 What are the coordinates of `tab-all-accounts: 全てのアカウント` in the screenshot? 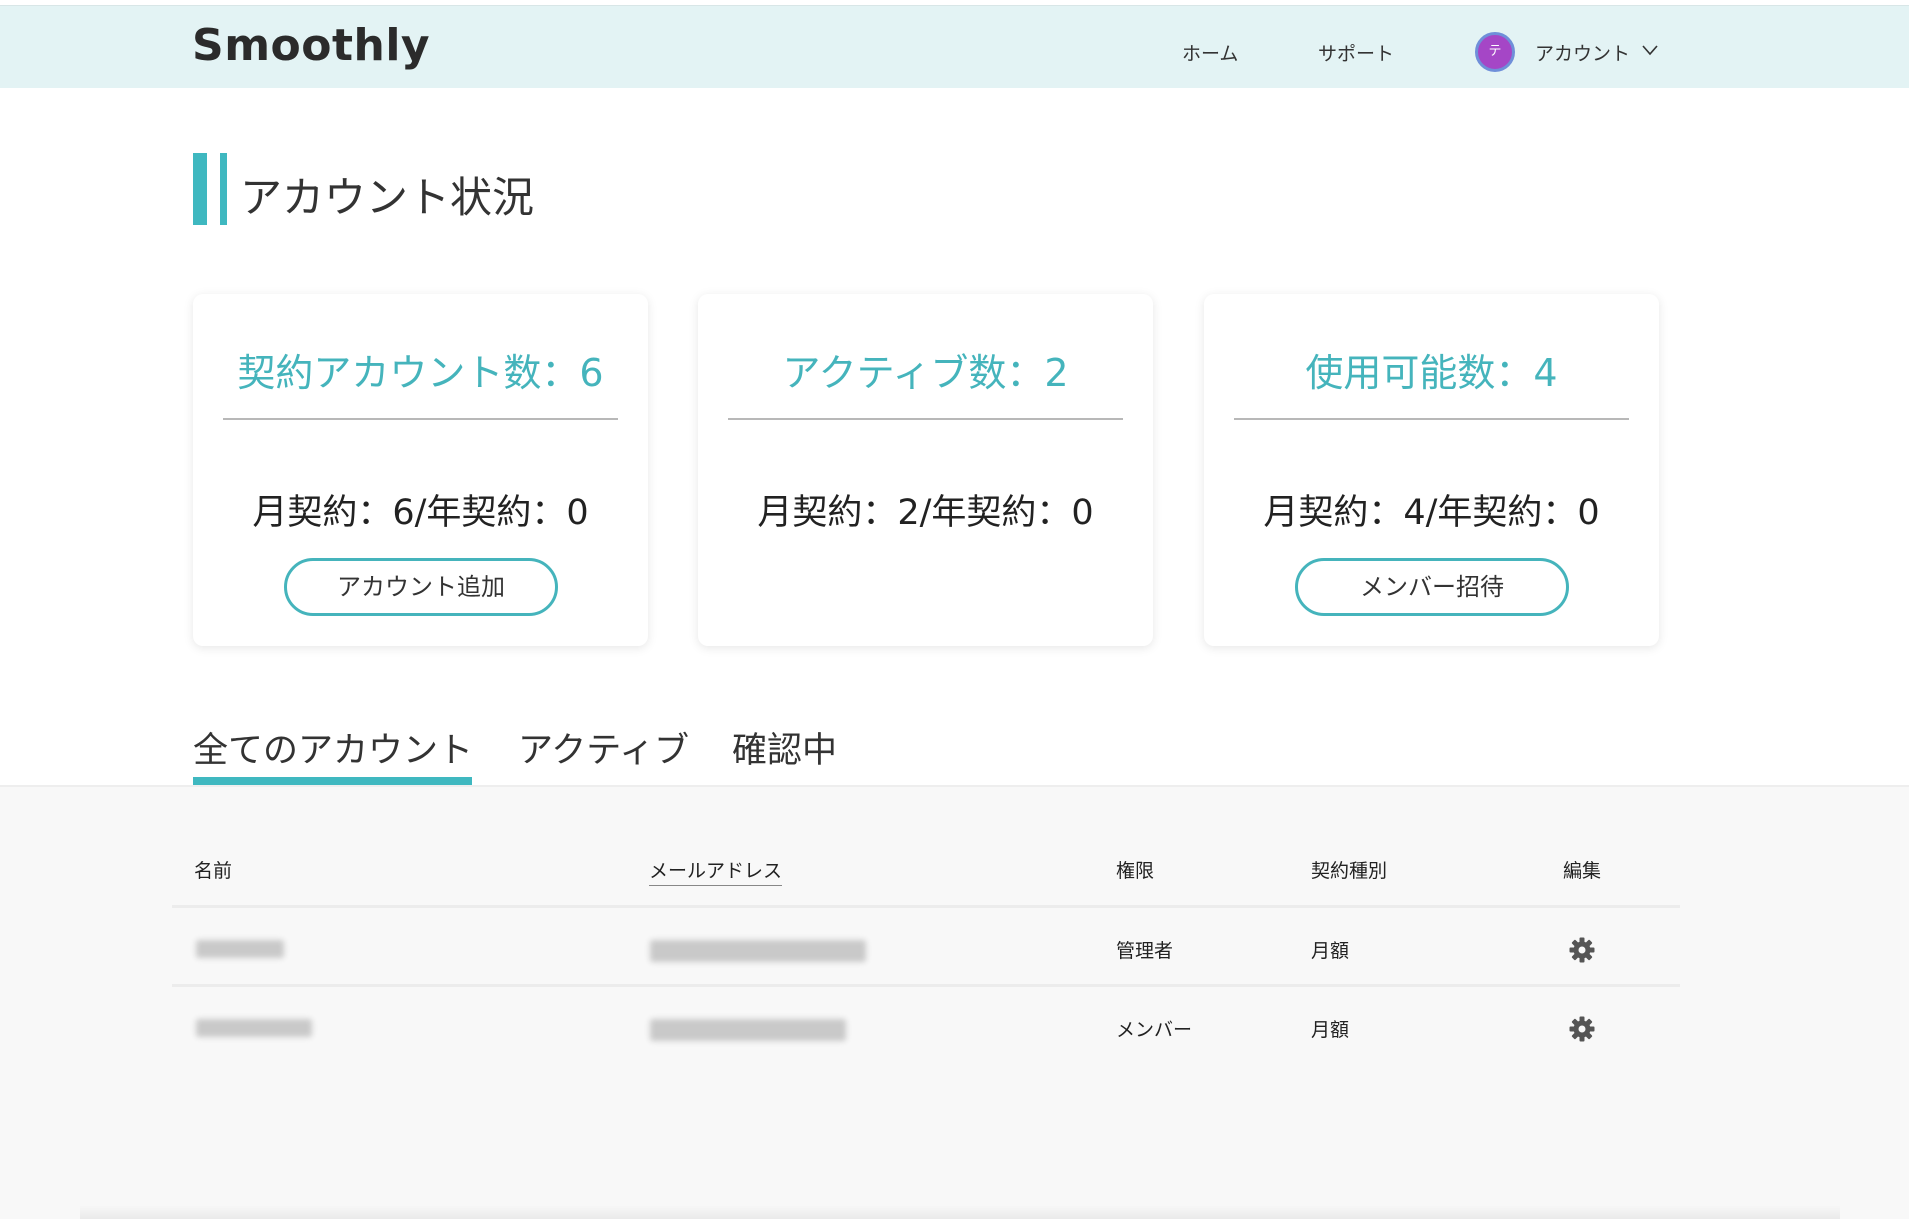 It's located at (333, 747).